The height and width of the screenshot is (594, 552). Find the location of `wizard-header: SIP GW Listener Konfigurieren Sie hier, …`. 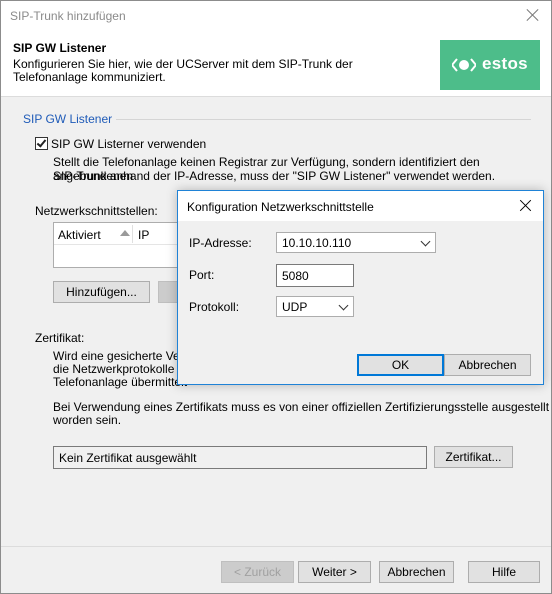

wizard-header: SIP GW Listener Konfigurieren Sie hier, … is located at coordinates (276, 64).